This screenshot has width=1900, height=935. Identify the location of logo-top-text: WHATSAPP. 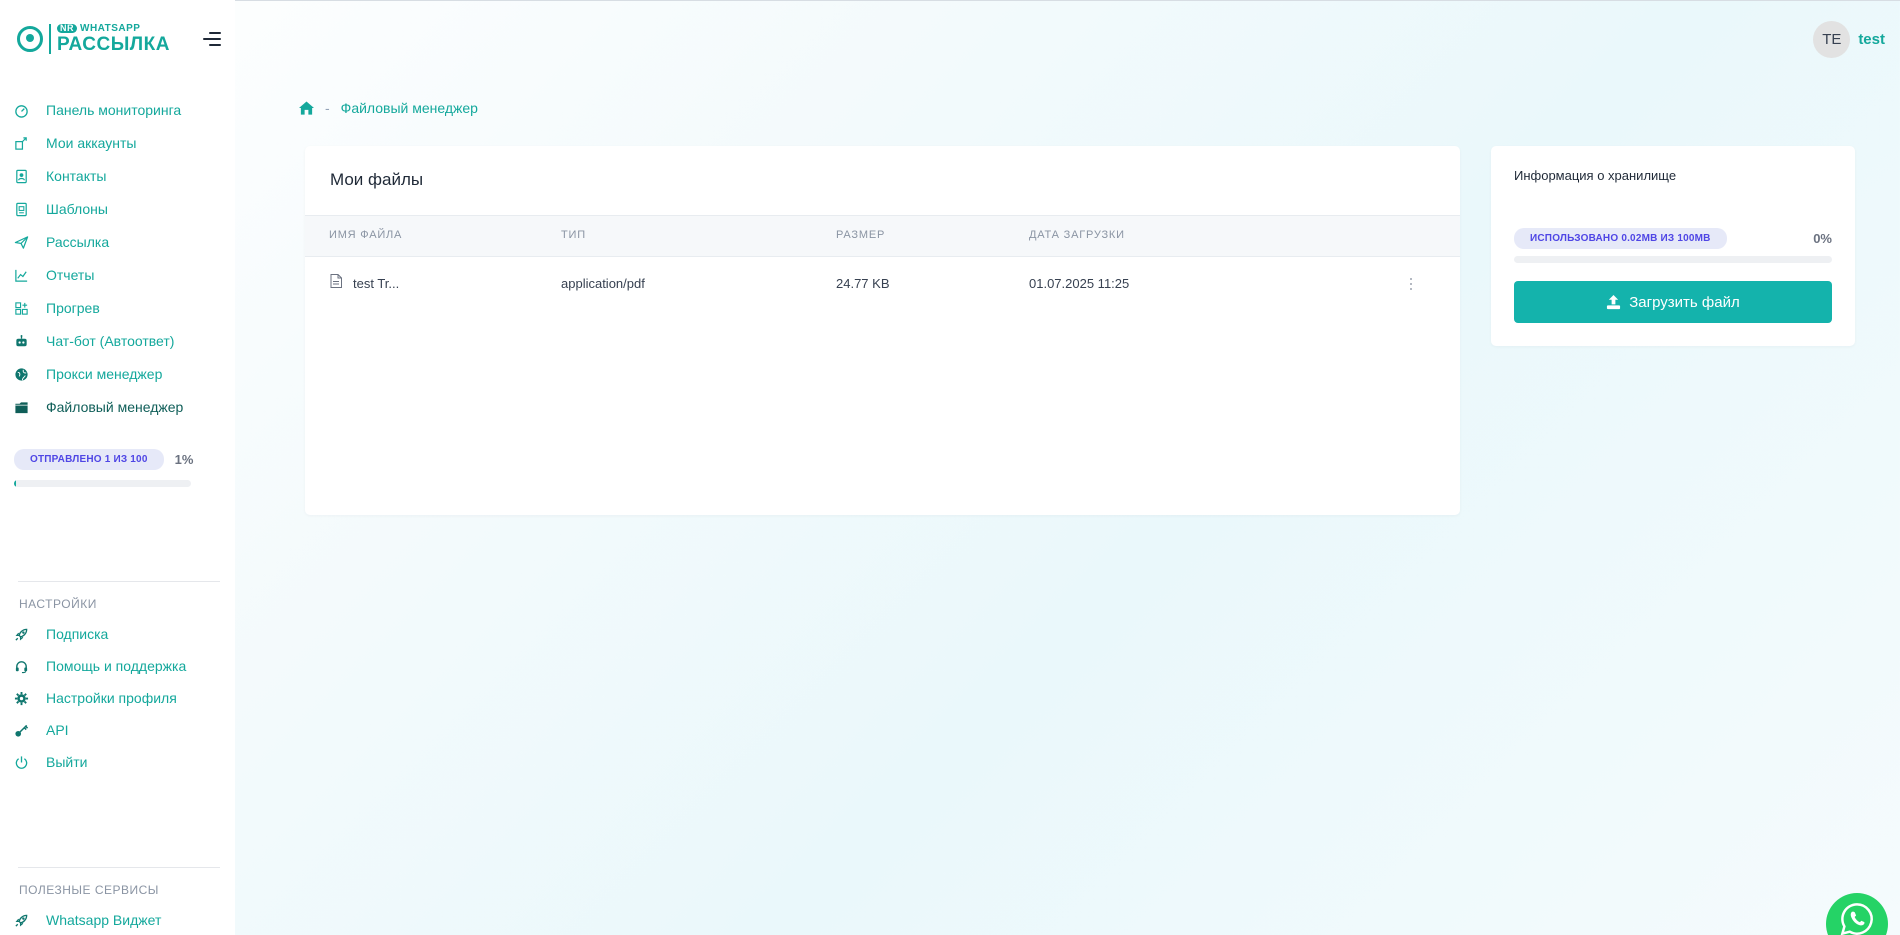
(110, 28).